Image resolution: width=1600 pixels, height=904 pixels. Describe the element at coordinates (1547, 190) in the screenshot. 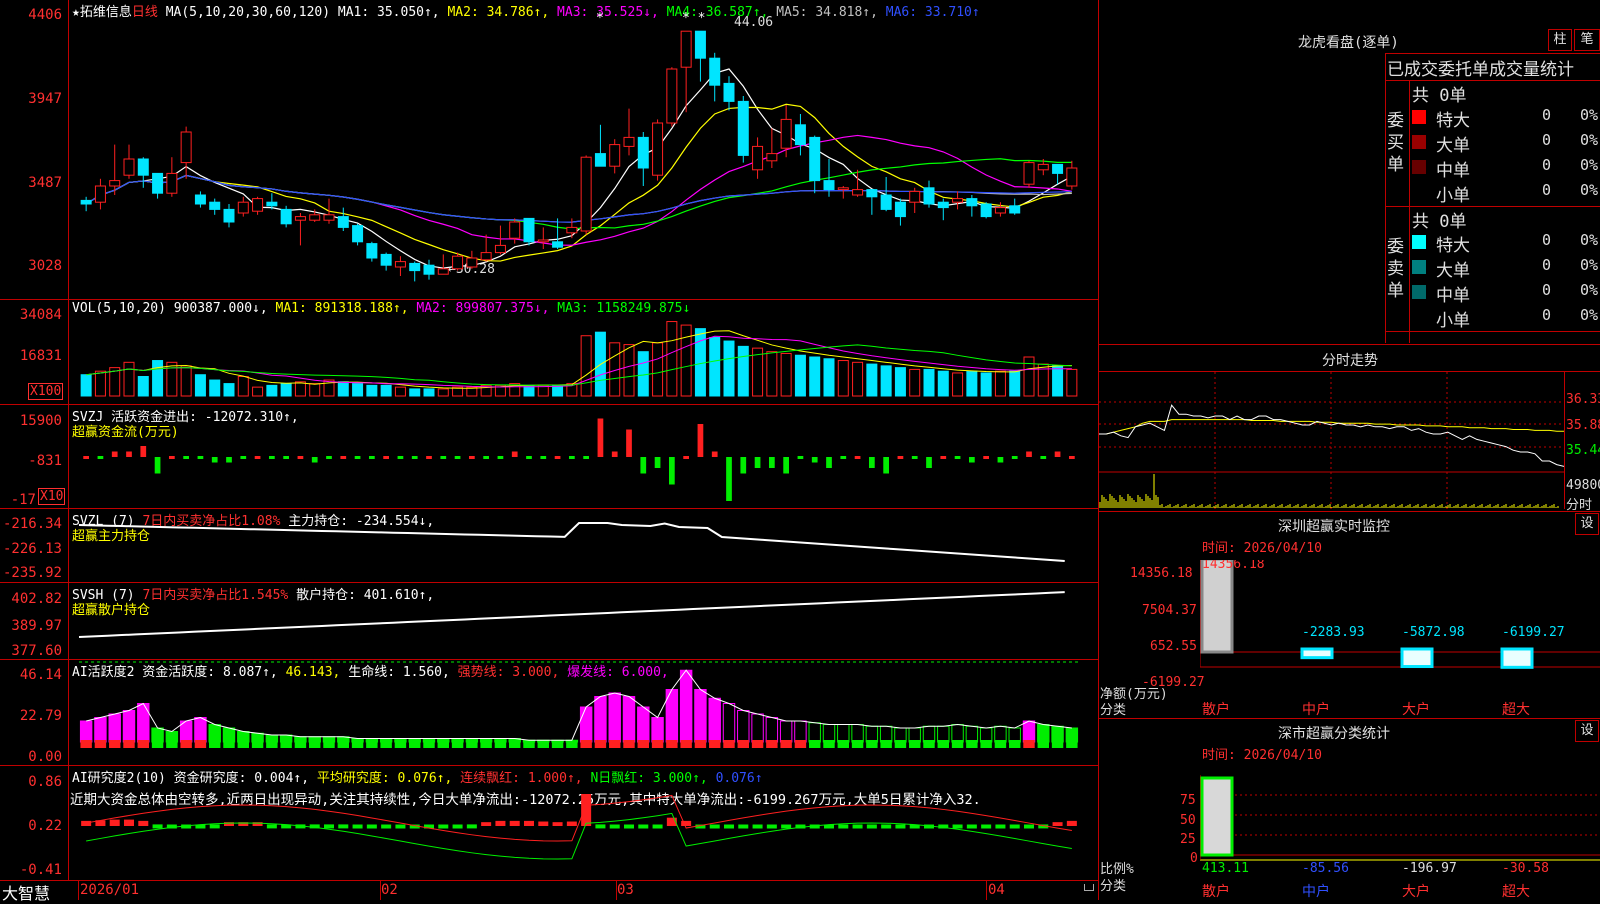

I see `buy-row-value: 0` at that location.